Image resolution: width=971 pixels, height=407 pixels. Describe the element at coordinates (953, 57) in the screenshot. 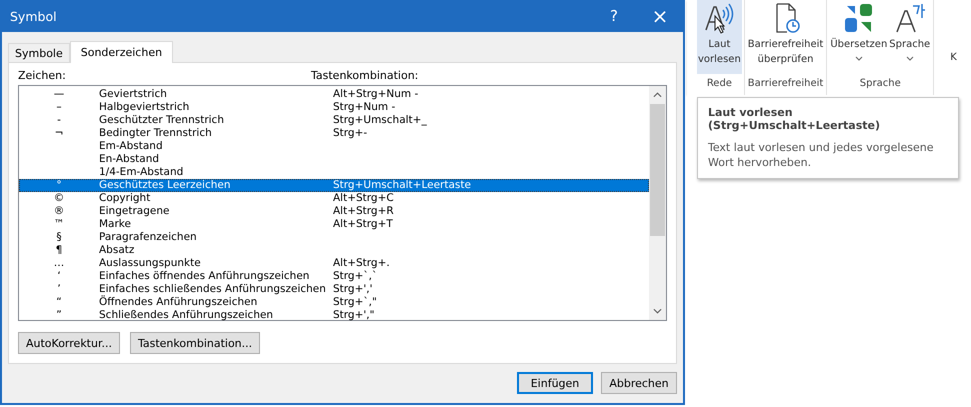

I see `ribbon-button-label: K` at that location.